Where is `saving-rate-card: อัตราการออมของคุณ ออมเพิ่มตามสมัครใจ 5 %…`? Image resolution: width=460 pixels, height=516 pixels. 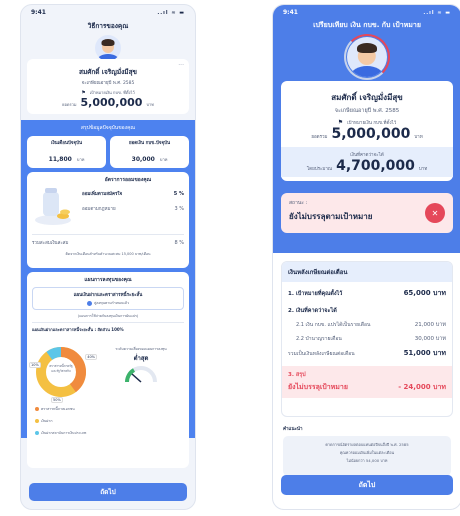 saving-rate-card: อัตราการออมของคุณ ออมเพิ่มตามสมัครใจ 5 %… is located at coordinates (108, 220).